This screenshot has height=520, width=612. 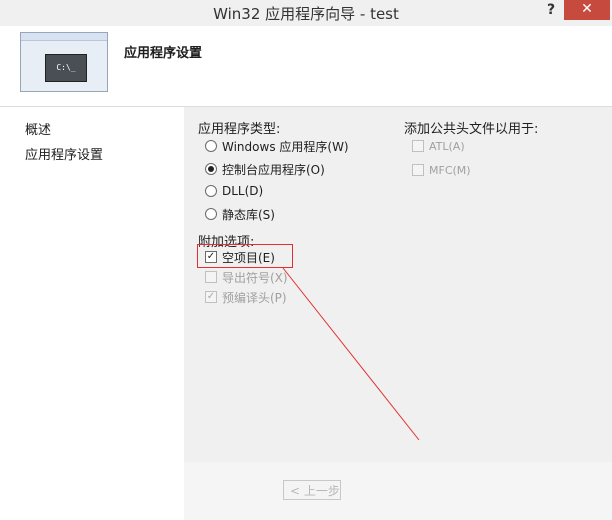 I want to click on radio-console-app: 控制台应用程序(O), so click(x=265, y=169).